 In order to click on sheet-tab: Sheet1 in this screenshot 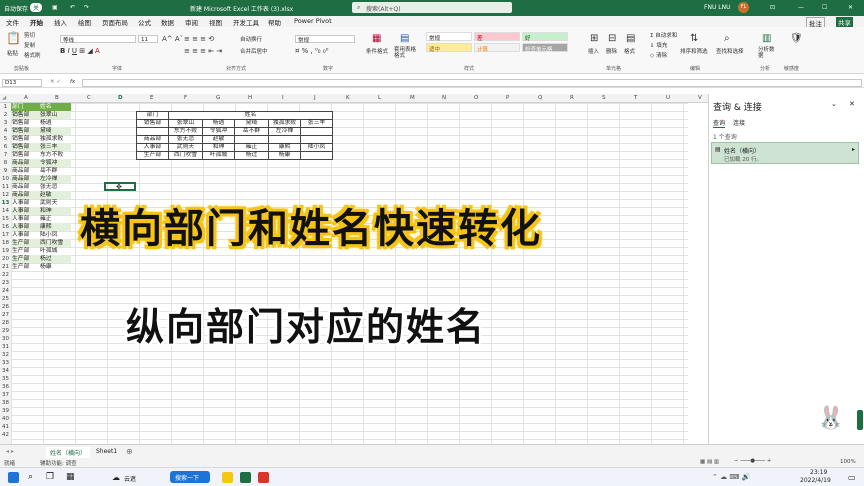, I will do `click(106, 451)`.